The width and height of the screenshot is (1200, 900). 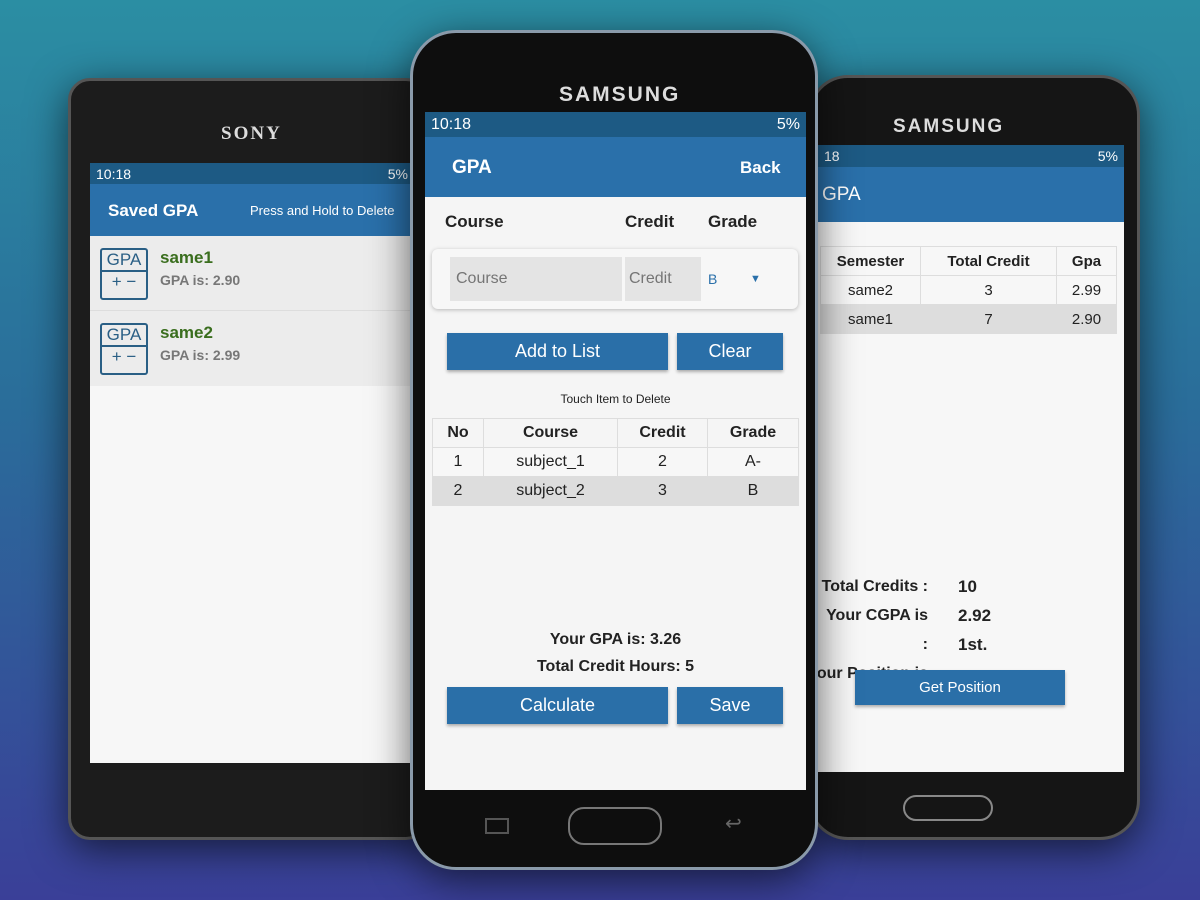 What do you see at coordinates (200, 355) in the screenshot?
I see `item-gpa: GPA is: 2.99` at bounding box center [200, 355].